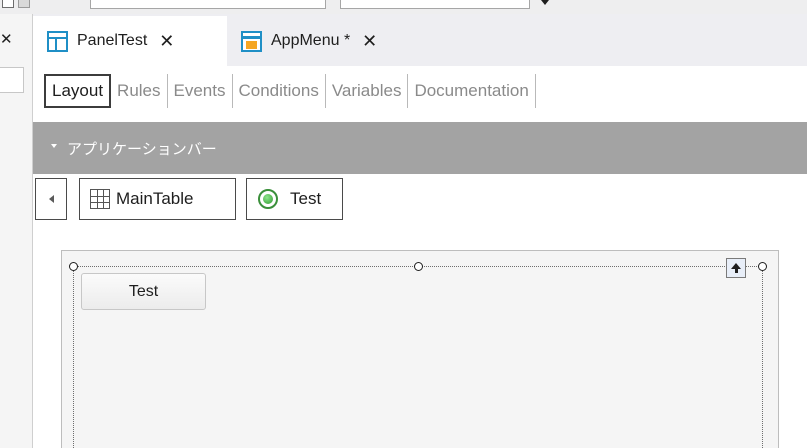  I want to click on breadcrumb-back-button, so click(51, 199).